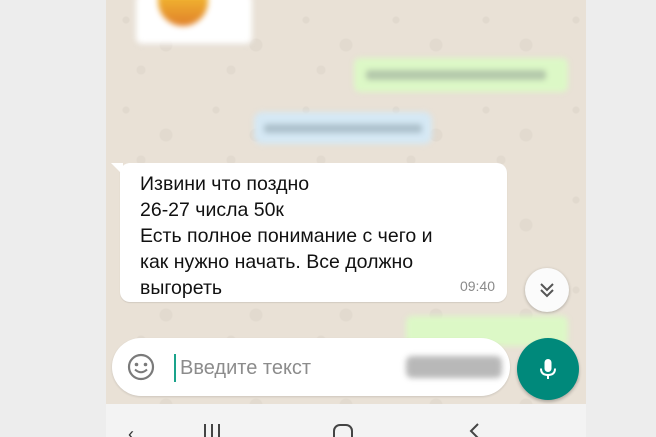  I want to click on sent-message, so click(461, 75).